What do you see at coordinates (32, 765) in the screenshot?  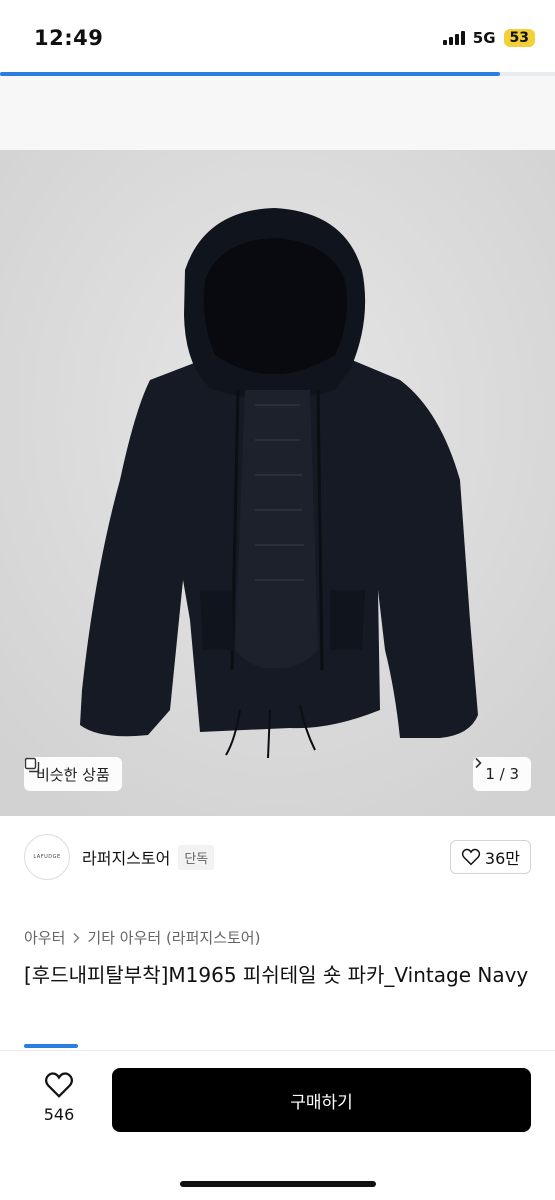 I see `similar-items-icon` at bounding box center [32, 765].